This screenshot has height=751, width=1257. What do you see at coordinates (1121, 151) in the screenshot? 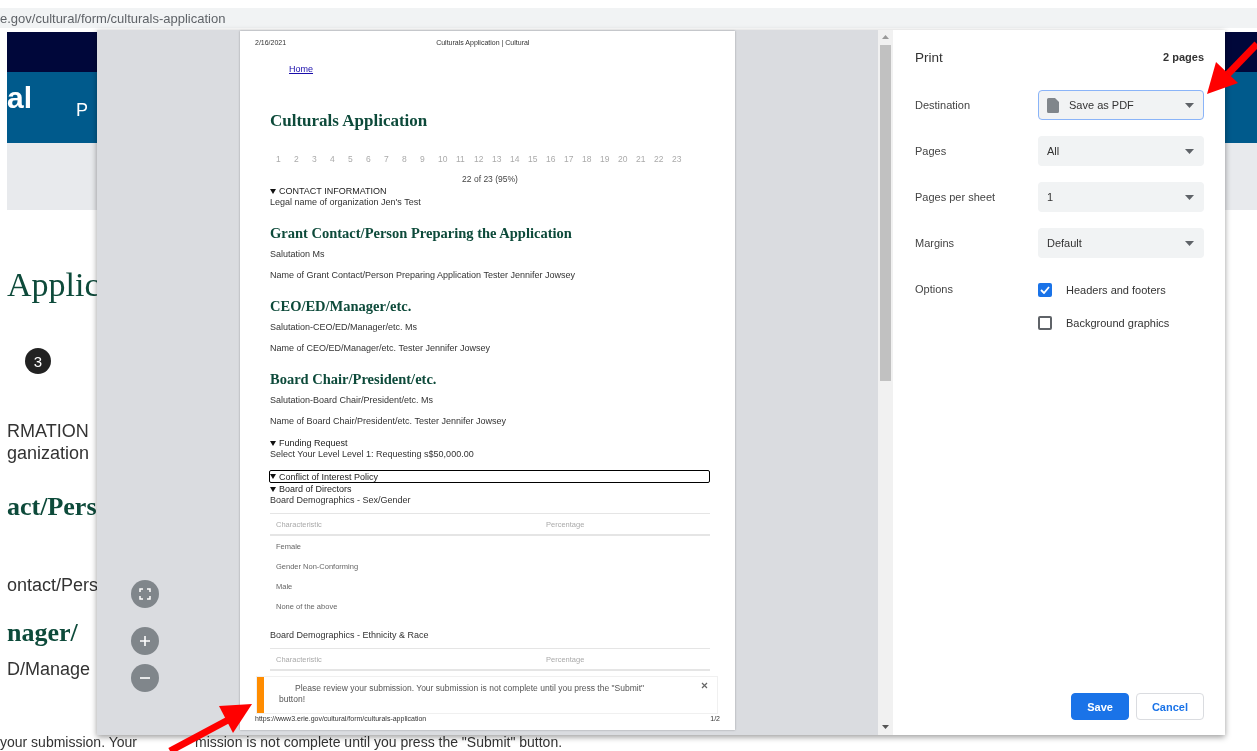
I see `setting-dropdown: All` at bounding box center [1121, 151].